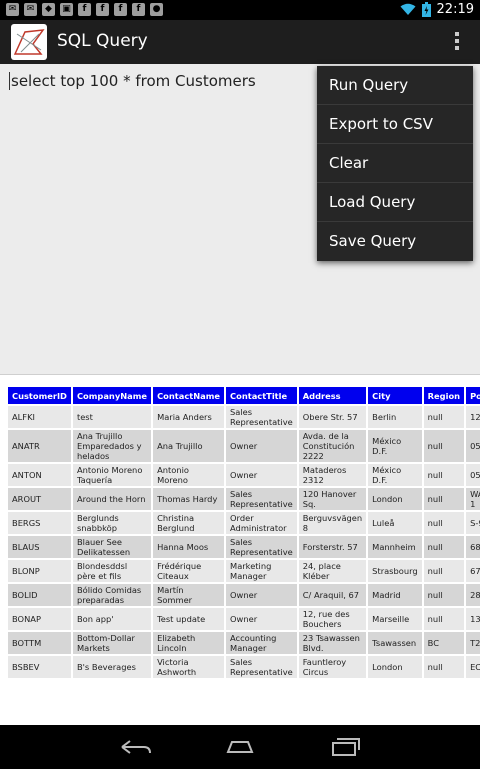 The image size is (480, 769). I want to click on table-cell: BONAP, so click(39, 619).